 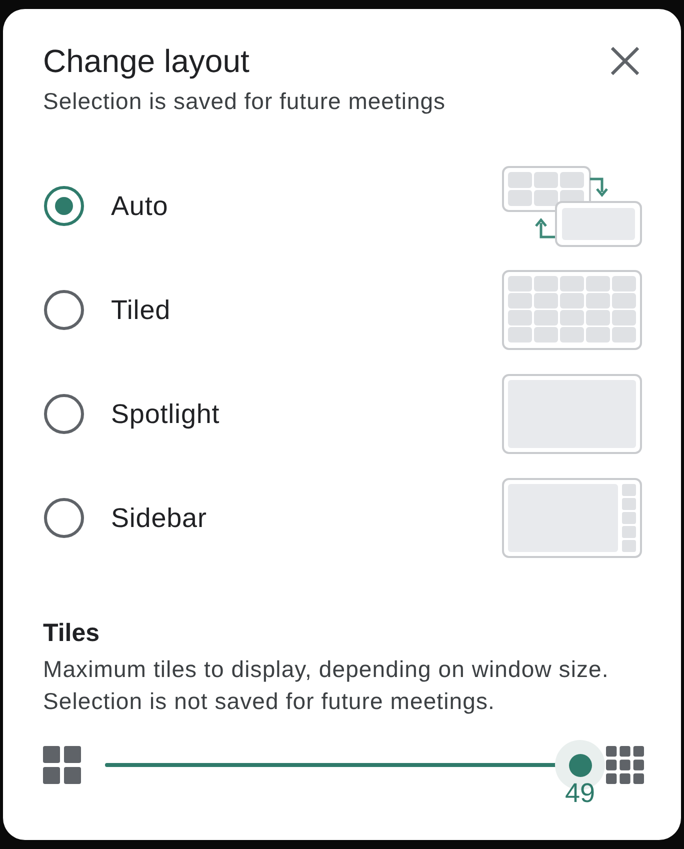 I want to click on section-heading: Tiles, so click(x=72, y=633).